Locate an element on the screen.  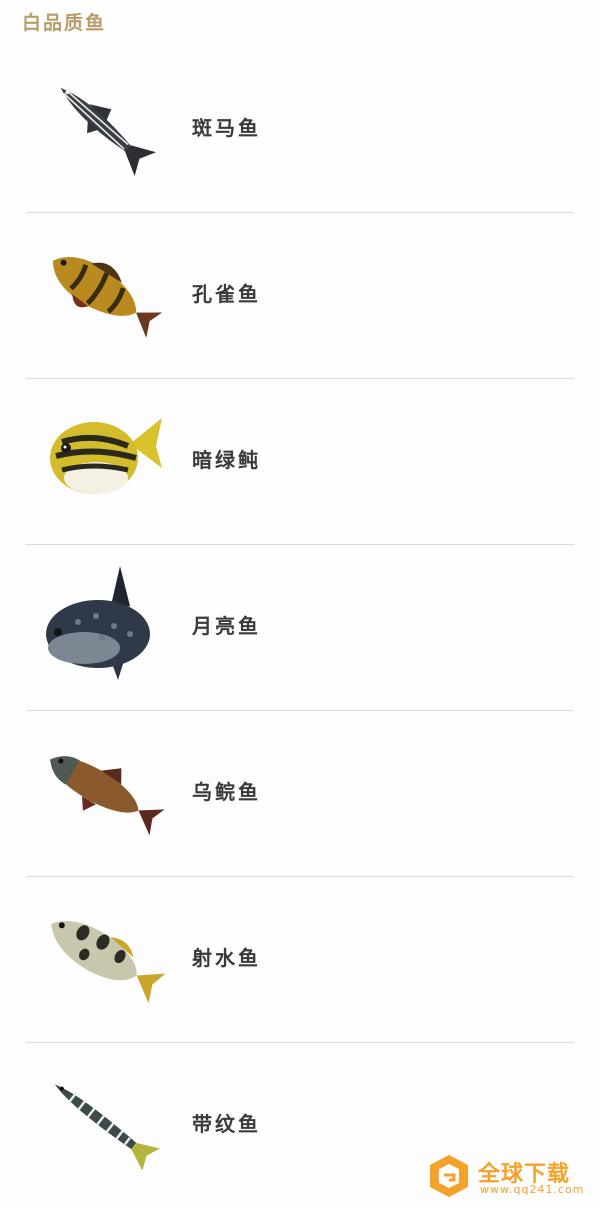
list-item-archer-fish: 射水鱼 is located at coordinates (300, 959).